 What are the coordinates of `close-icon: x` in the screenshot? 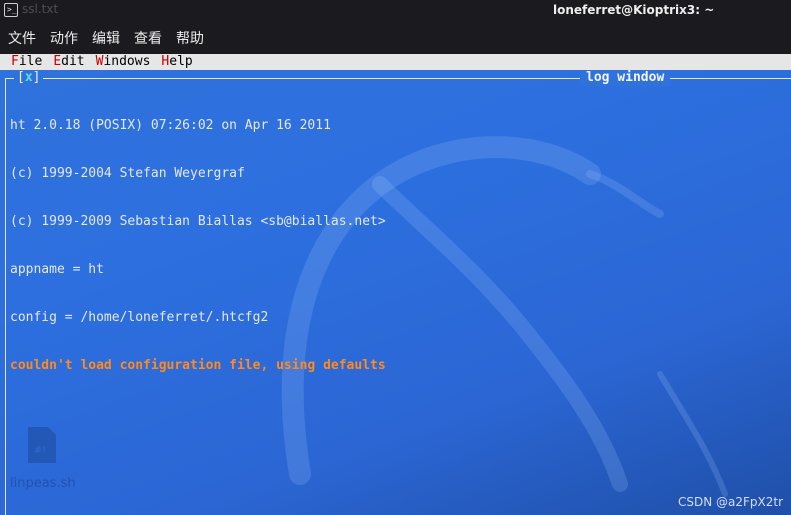 It's located at (28, 77).